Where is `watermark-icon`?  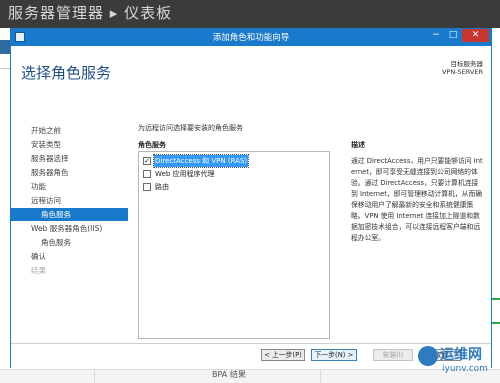 watermark-icon is located at coordinates (428, 356).